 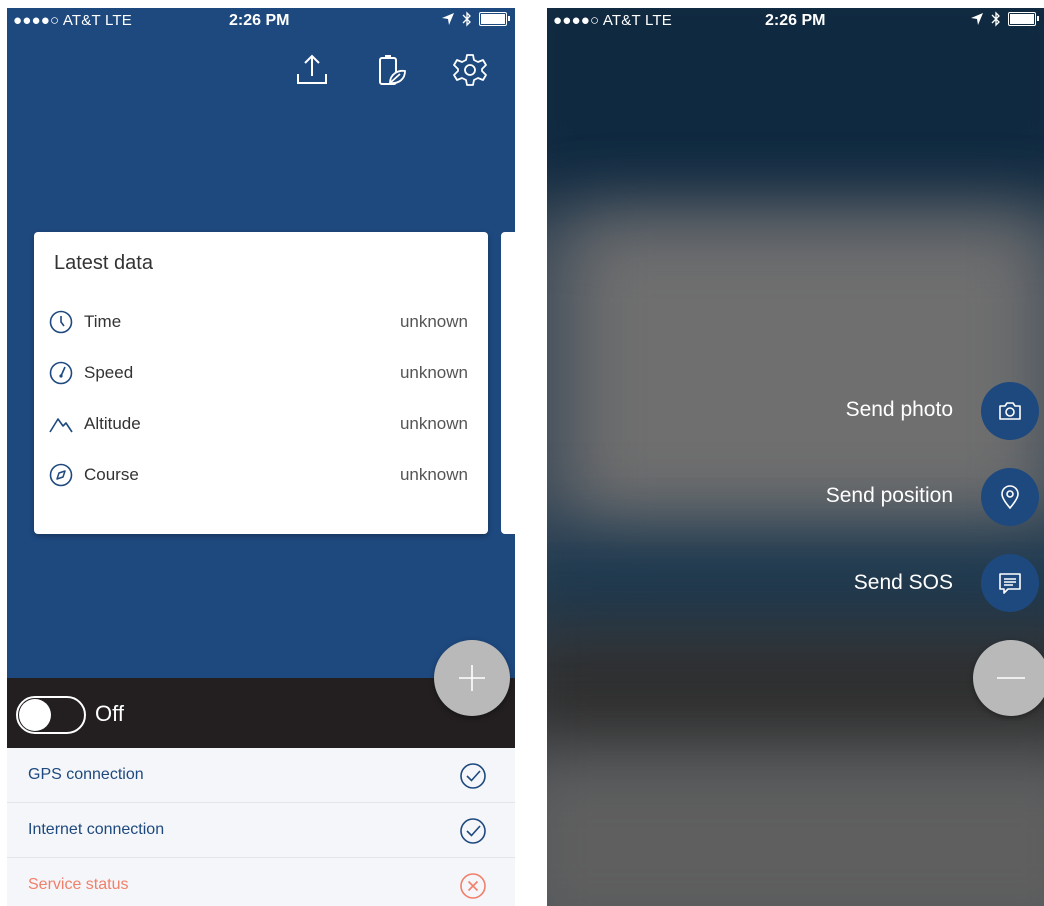 What do you see at coordinates (508, 383) in the screenshot?
I see `next-card-peek` at bounding box center [508, 383].